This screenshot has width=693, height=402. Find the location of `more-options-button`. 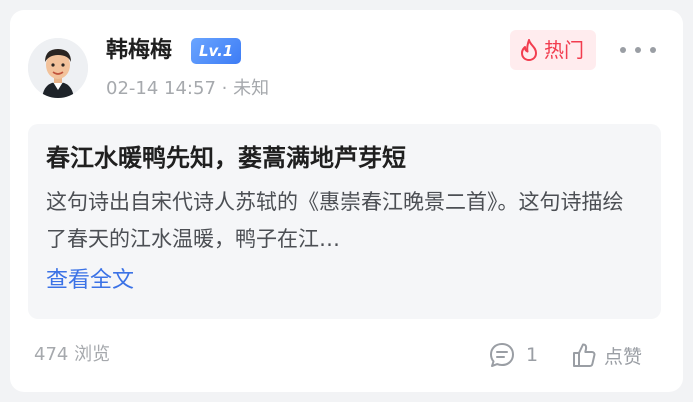

more-options-button is located at coordinates (638, 50).